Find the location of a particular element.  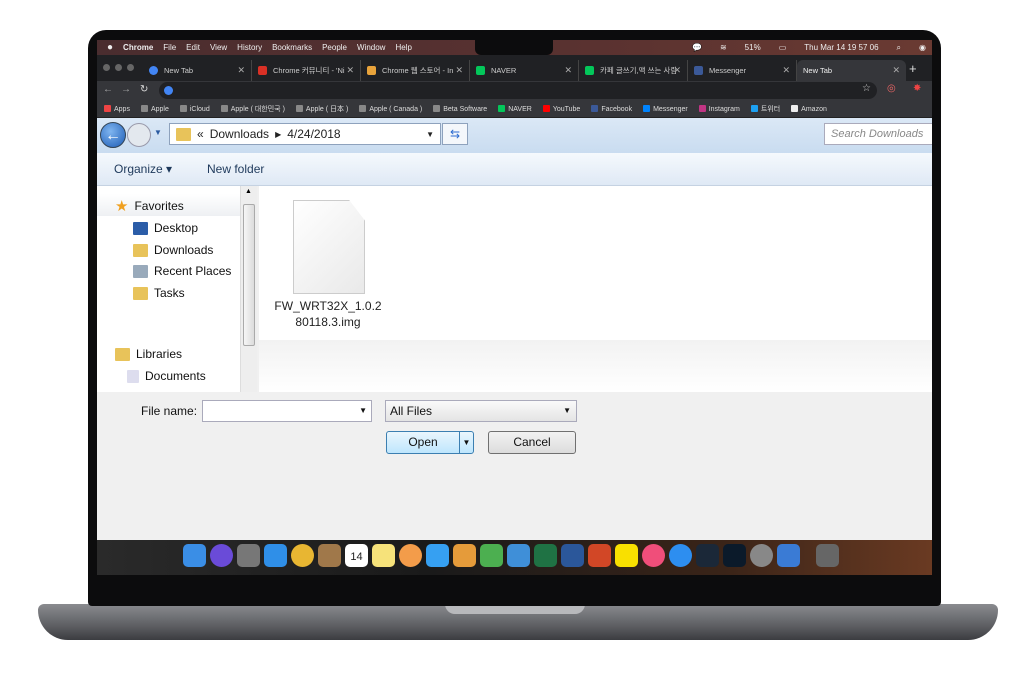

breadcrumb-date-folder: 4/24/2018 is located at coordinates (313, 134).